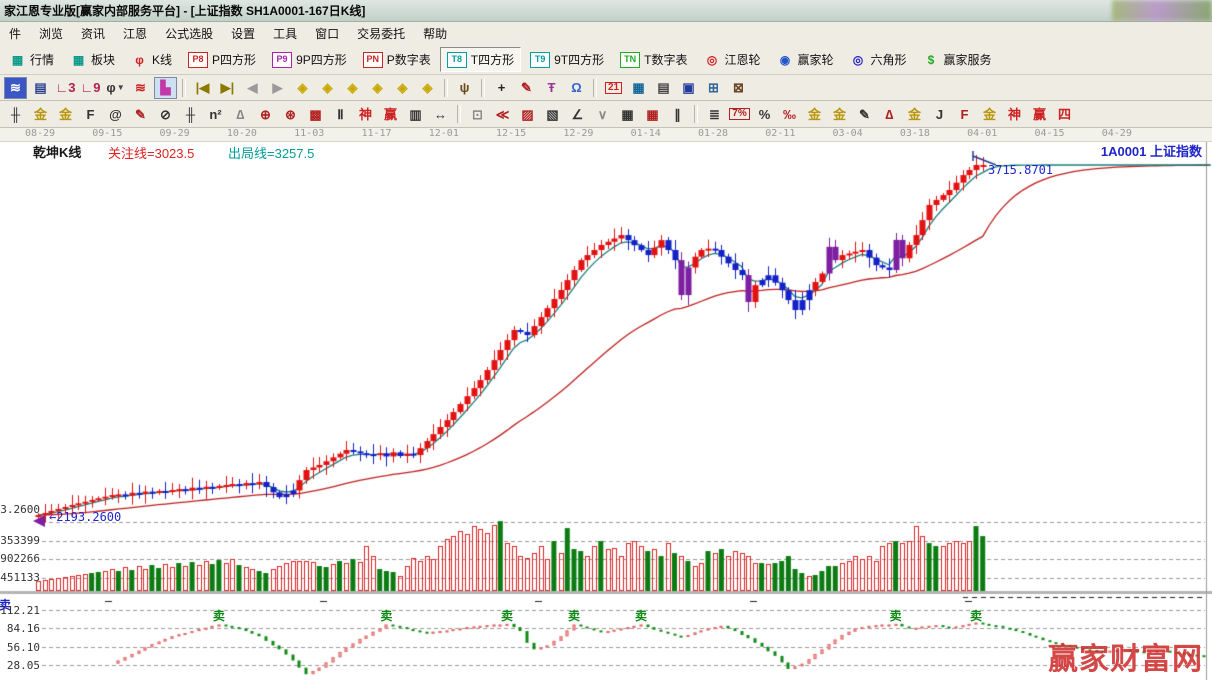  Describe the element at coordinates (340, 114) in the screenshot. I see `double-tick-icon: Ⅱ` at that location.